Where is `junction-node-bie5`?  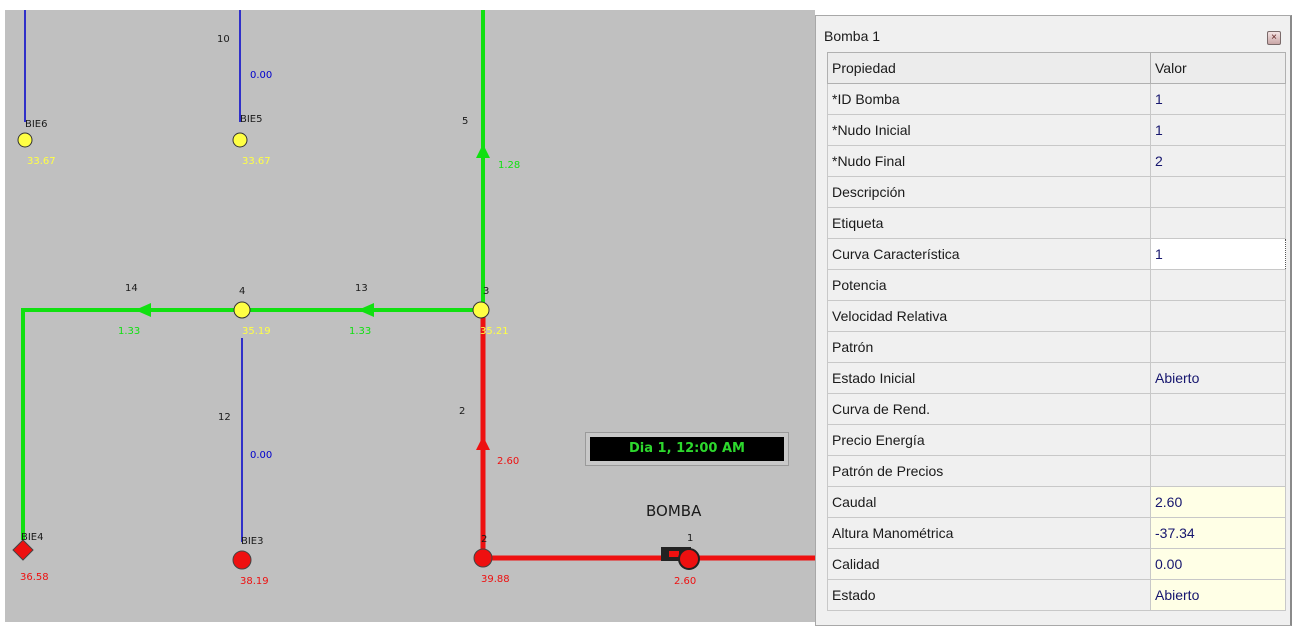
junction-node-bie5 is located at coordinates (240, 140).